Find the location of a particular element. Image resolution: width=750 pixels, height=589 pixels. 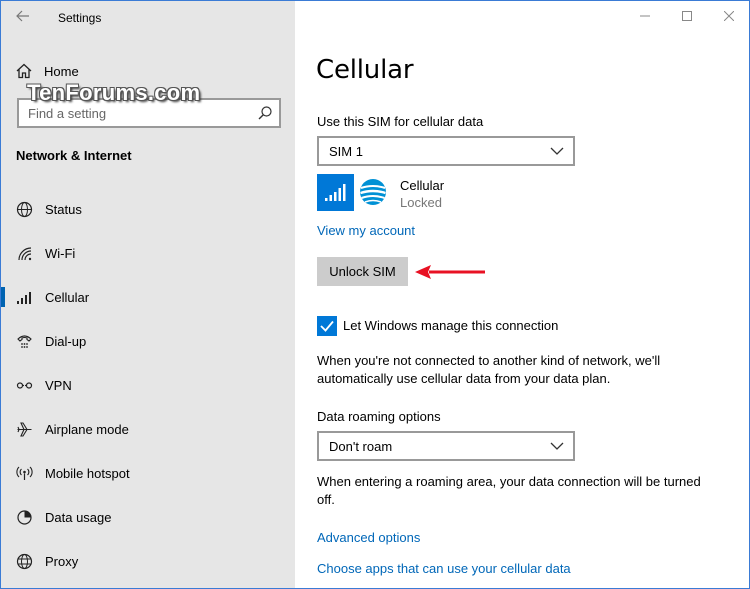

sidebar-item-airplane-mode: Airplane mode is located at coordinates (148, 429).